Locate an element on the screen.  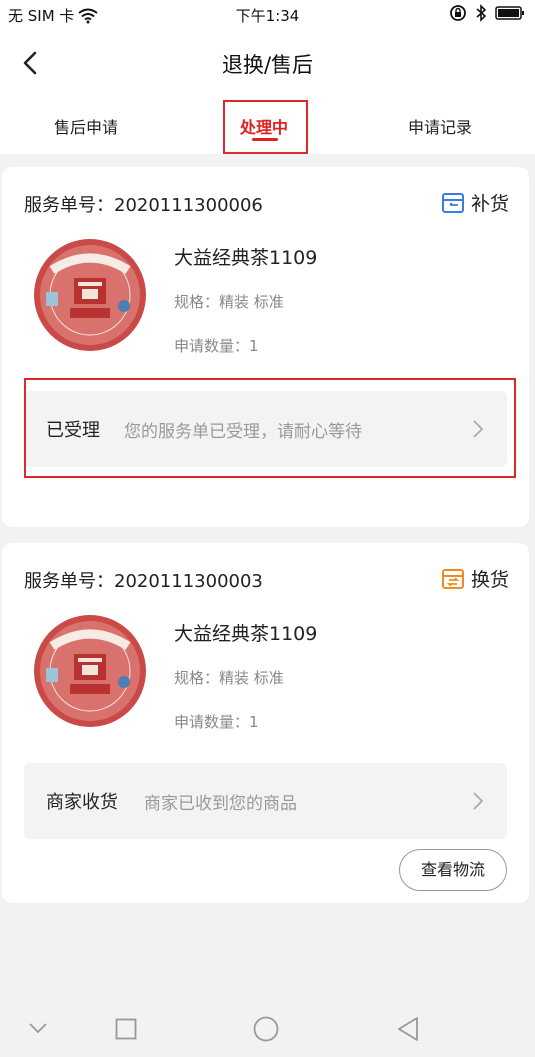
system-nav-bar is located at coordinates (267, 1028).